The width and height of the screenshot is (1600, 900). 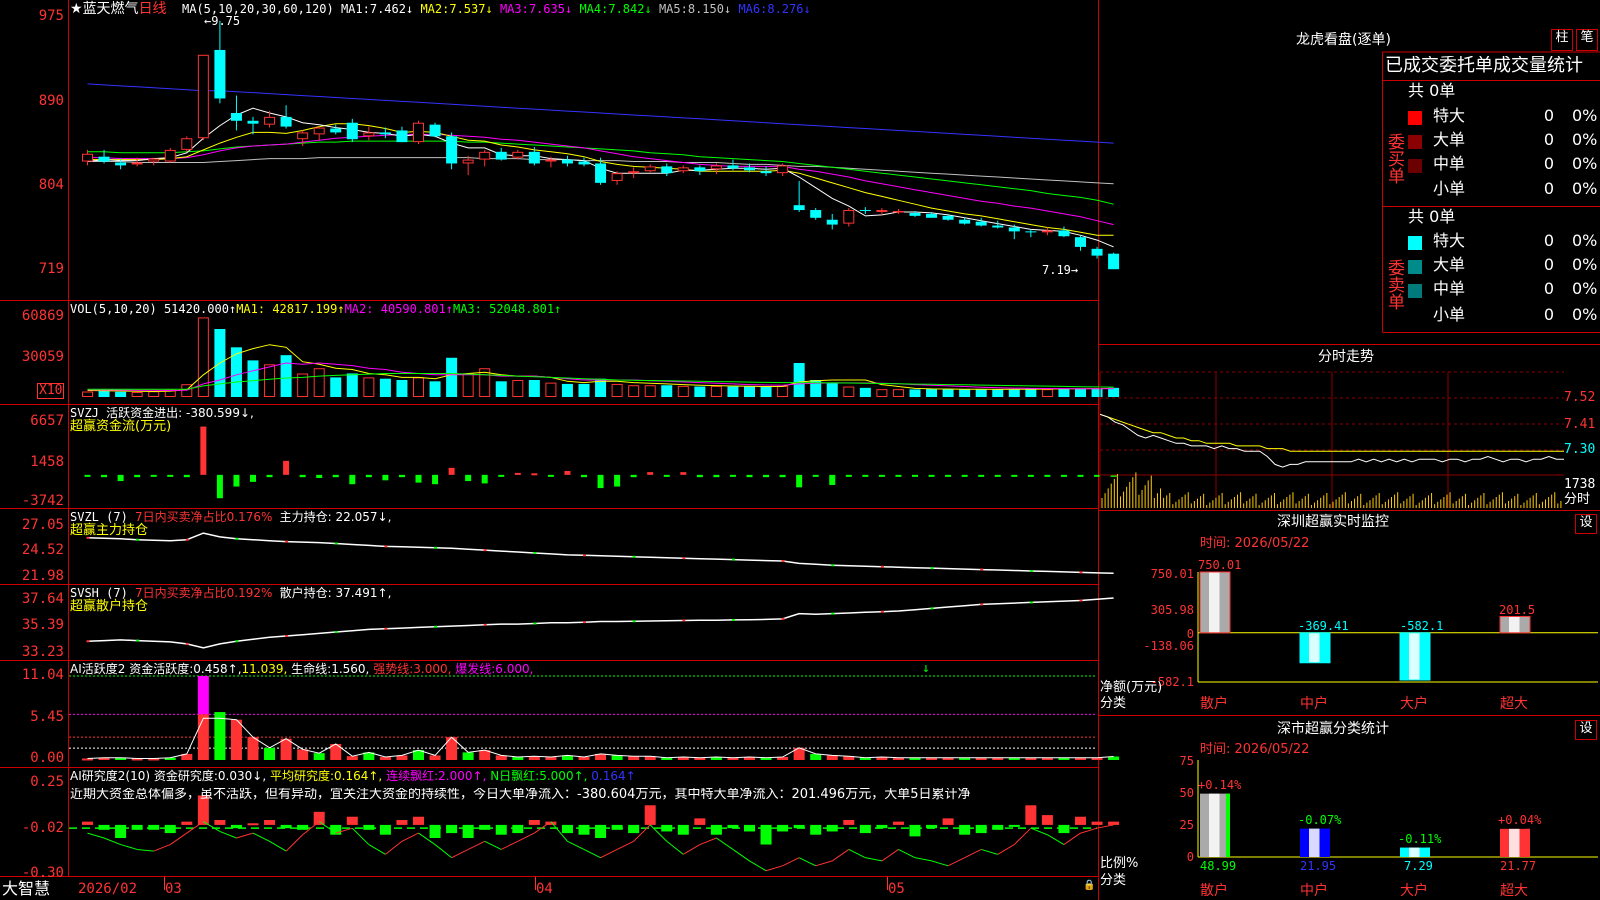 What do you see at coordinates (1186, 793) in the screenshot?
I see `classify-y-tick: 50` at bounding box center [1186, 793].